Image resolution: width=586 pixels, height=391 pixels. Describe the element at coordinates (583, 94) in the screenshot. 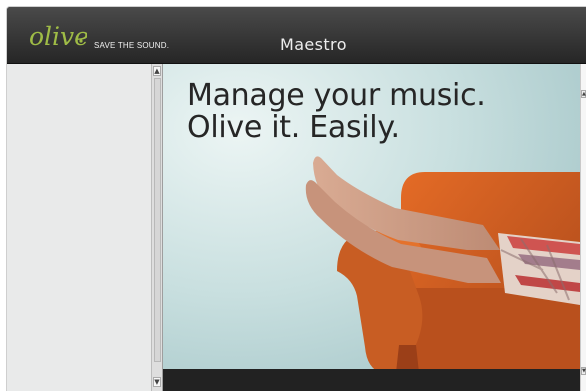

I see `right-scroll-up-button: ▲` at that location.